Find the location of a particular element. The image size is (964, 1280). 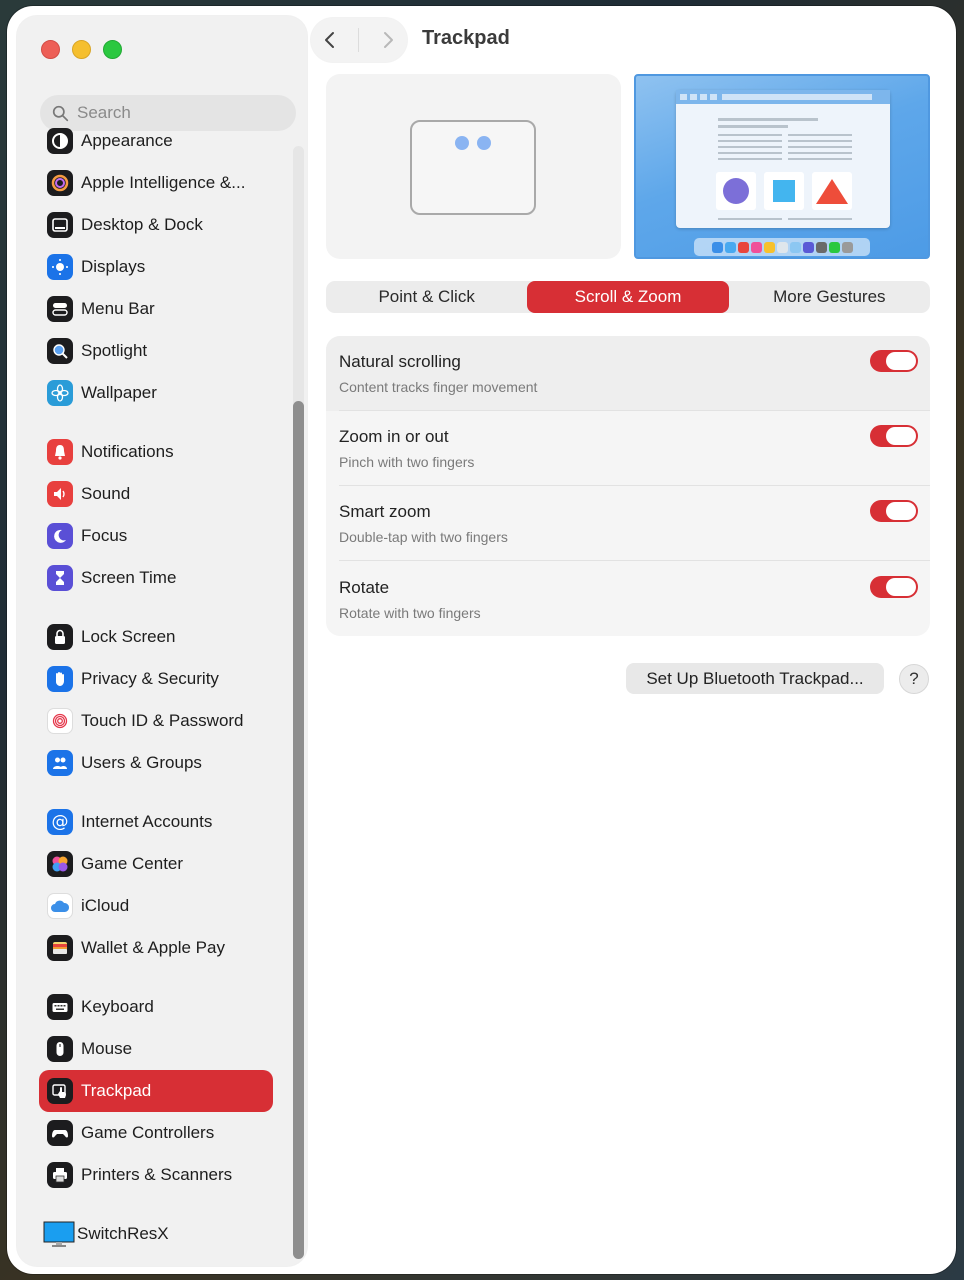

focus-moon-icon is located at coordinates (60, 536).